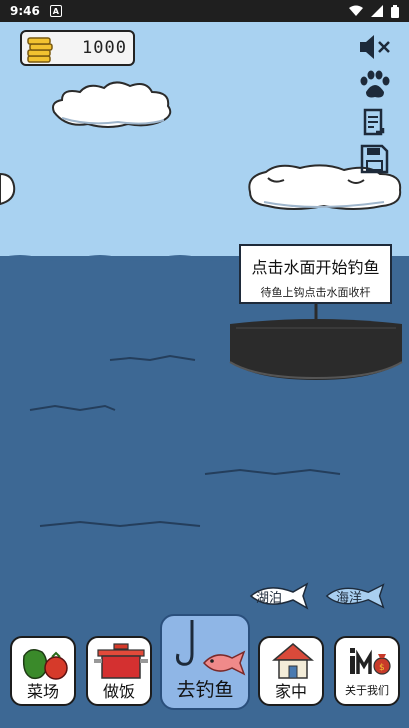 Image resolution: width=409 pixels, height=728 pixels. What do you see at coordinates (316, 341) in the screenshot?
I see `fishing-boat` at bounding box center [316, 341].